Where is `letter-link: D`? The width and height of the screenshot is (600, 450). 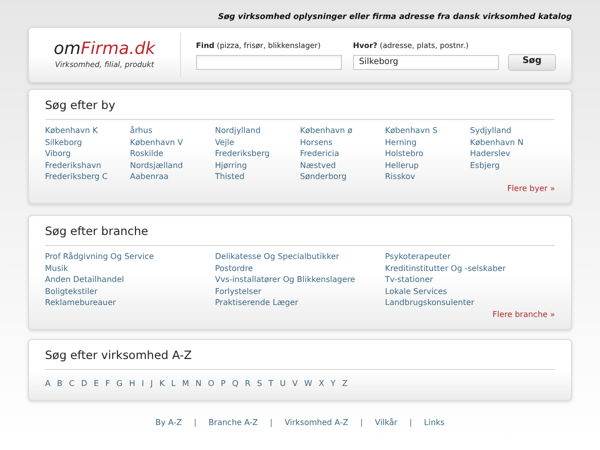
letter-link: D is located at coordinates (84, 384).